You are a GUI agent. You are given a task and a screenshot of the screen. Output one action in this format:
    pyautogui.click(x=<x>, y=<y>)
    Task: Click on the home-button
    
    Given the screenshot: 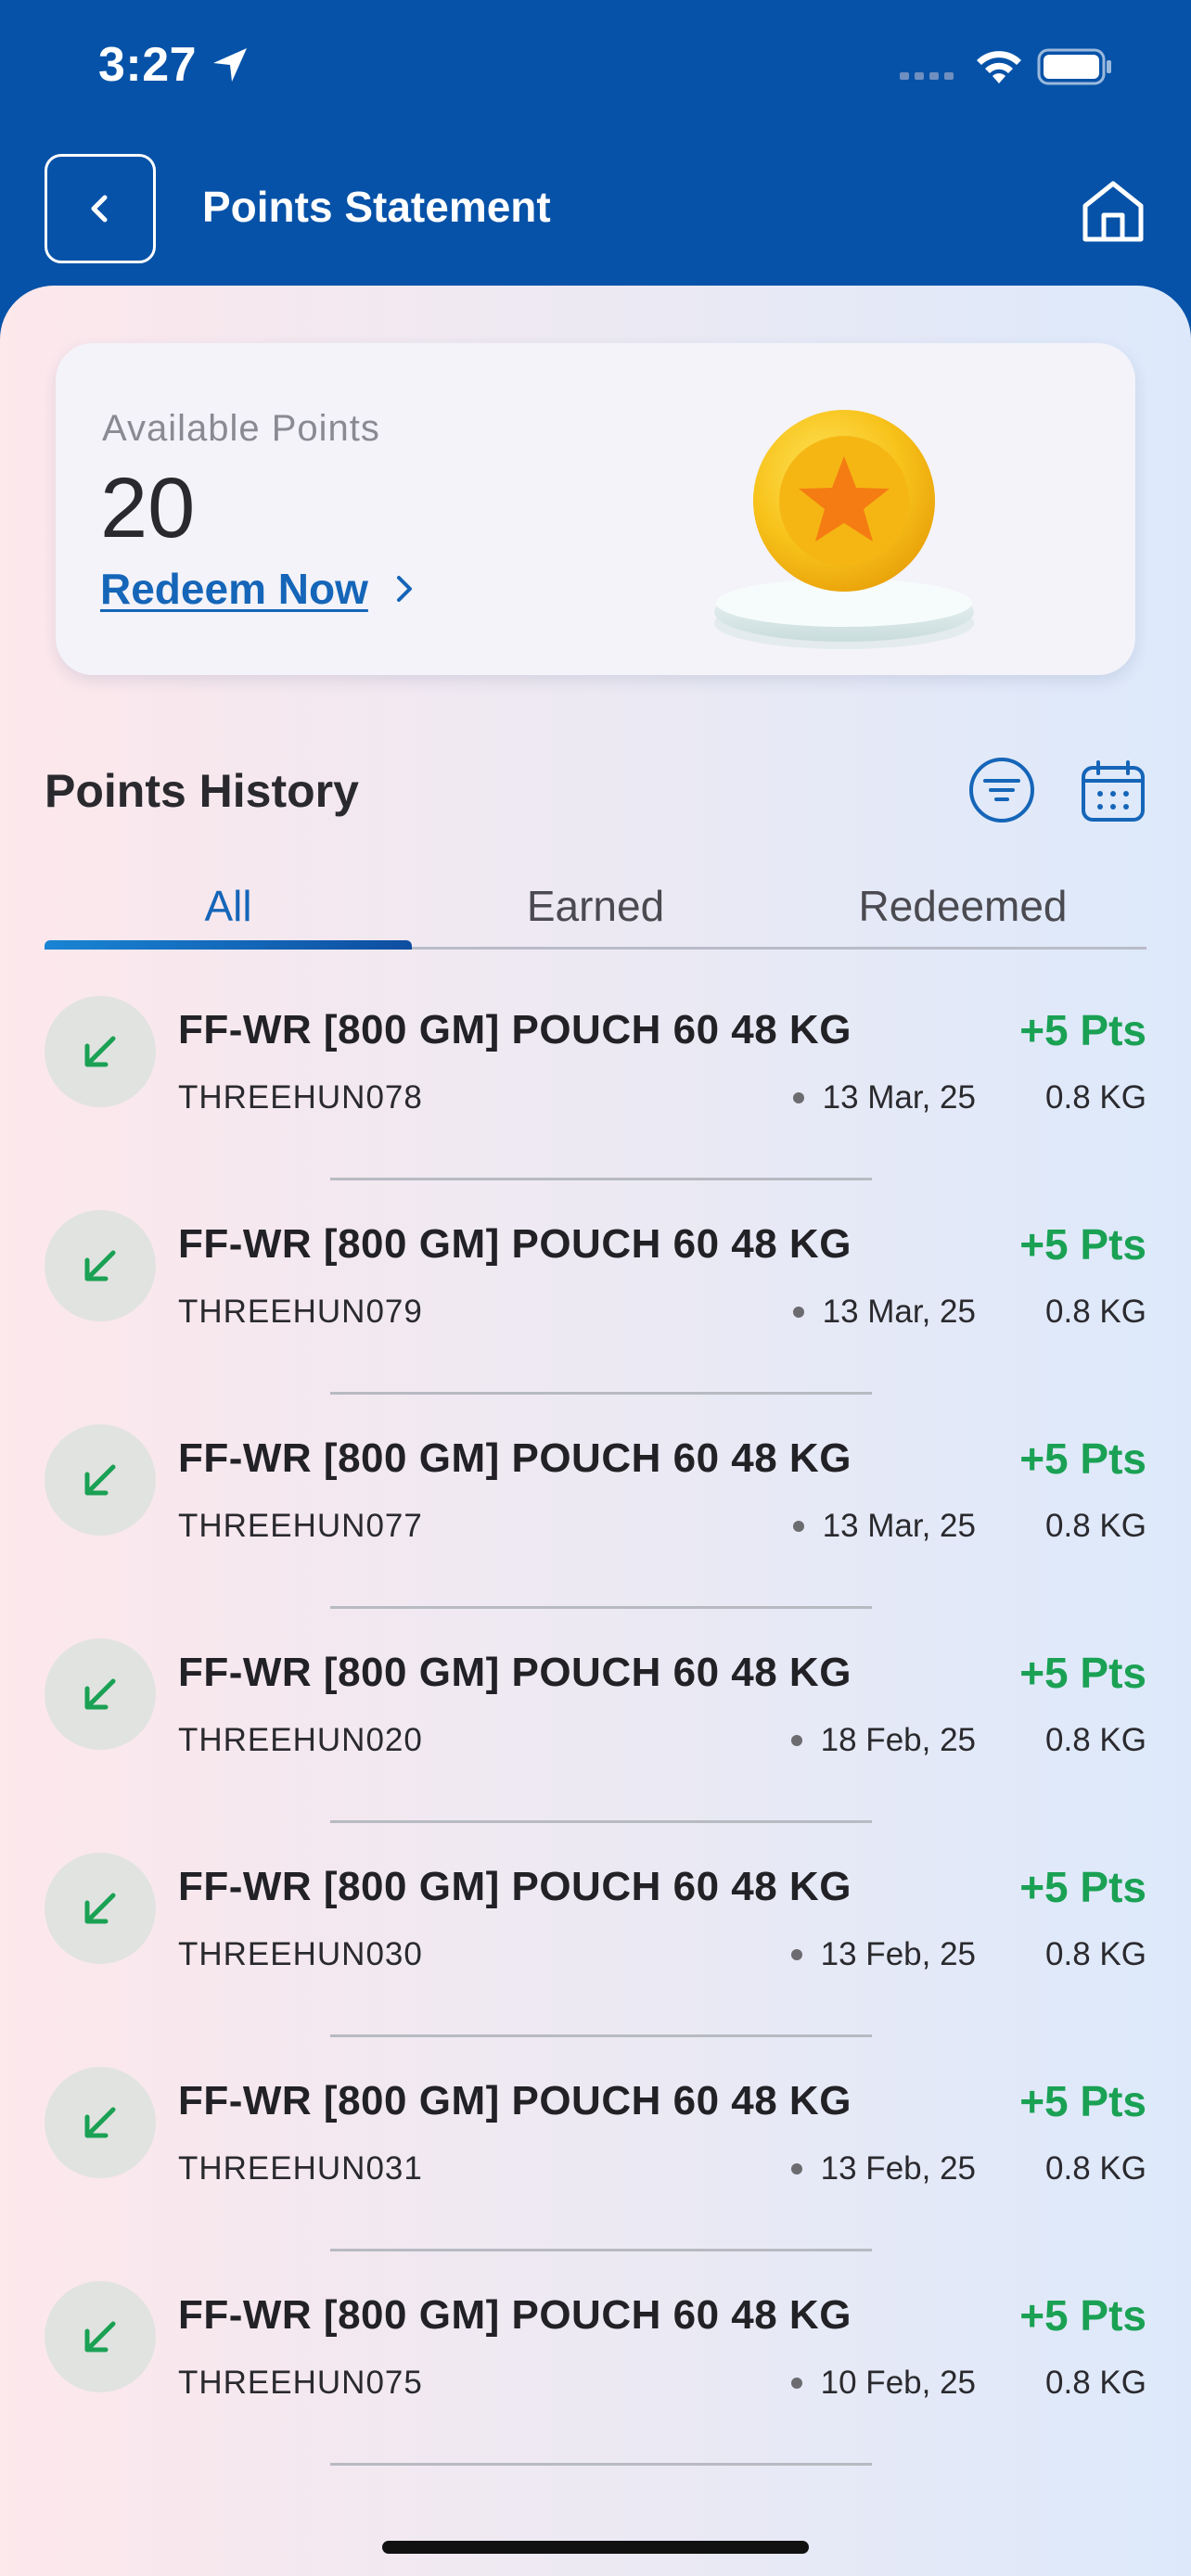 What is the action you would take?
    pyautogui.click(x=1113, y=213)
    